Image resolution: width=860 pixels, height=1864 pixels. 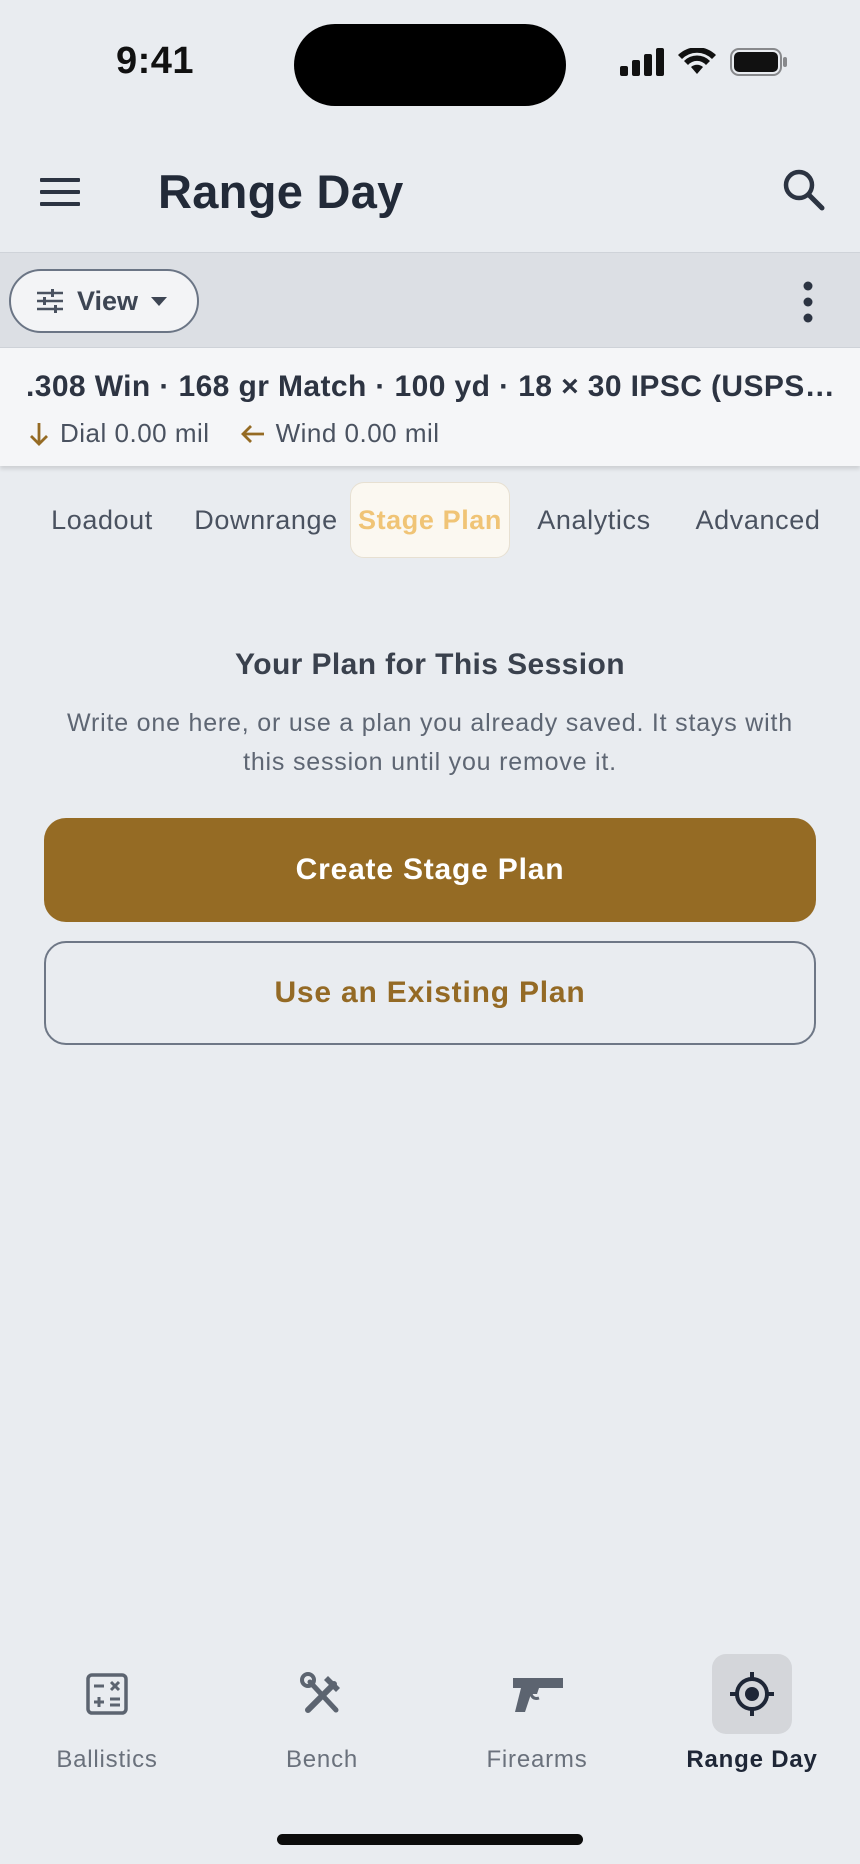 I want to click on nav-label: Firearms, so click(x=537, y=1759).